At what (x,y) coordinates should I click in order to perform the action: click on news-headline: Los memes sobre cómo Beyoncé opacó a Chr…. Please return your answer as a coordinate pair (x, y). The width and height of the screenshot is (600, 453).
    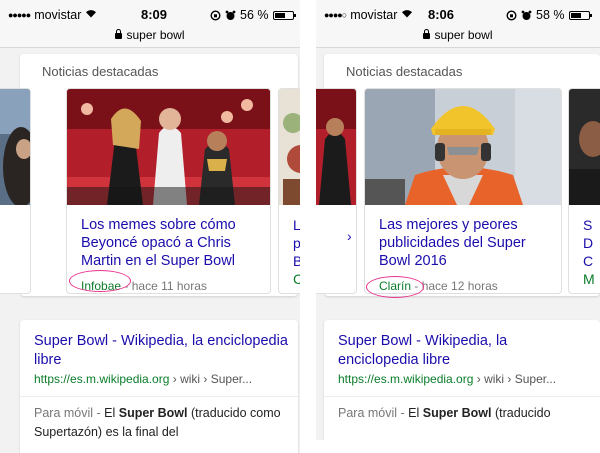
    Looking at the image, I should click on (171, 243).